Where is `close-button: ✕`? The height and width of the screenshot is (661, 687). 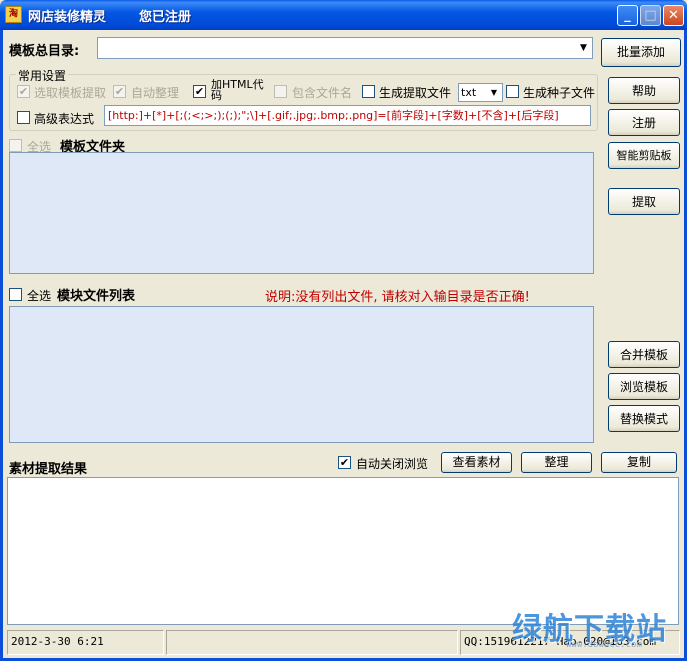 close-button: ✕ is located at coordinates (673, 15).